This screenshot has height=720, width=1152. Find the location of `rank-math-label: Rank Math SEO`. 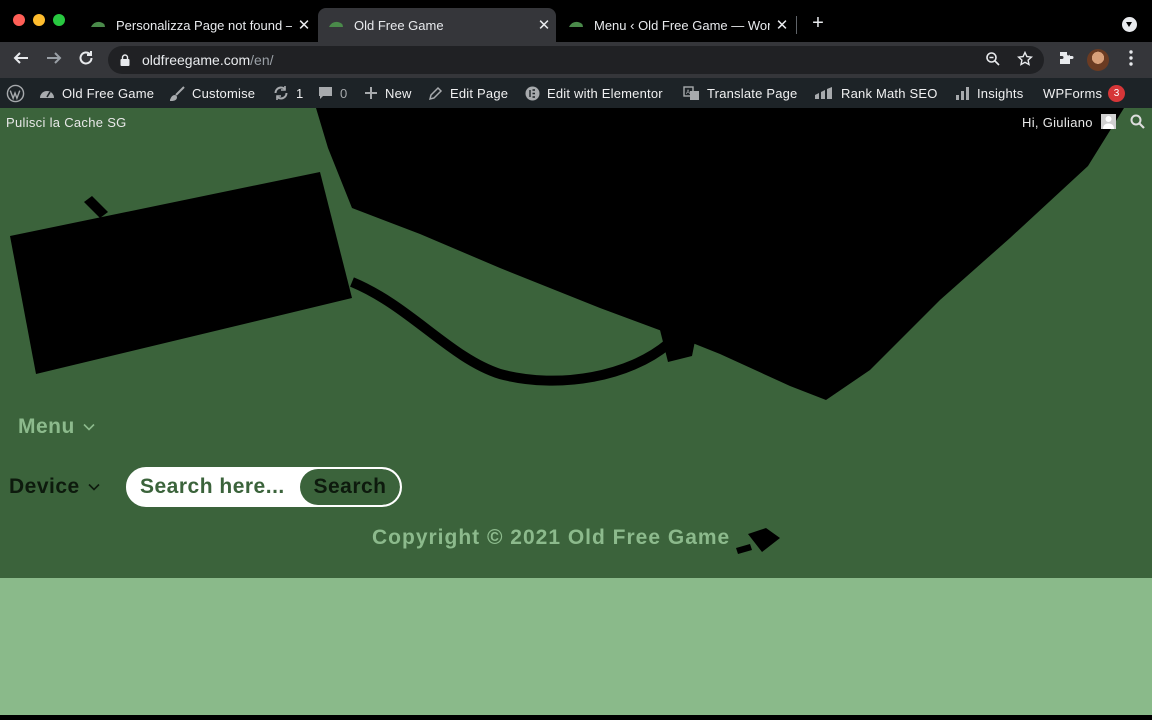

rank-math-label: Rank Math SEO is located at coordinates (889, 93).